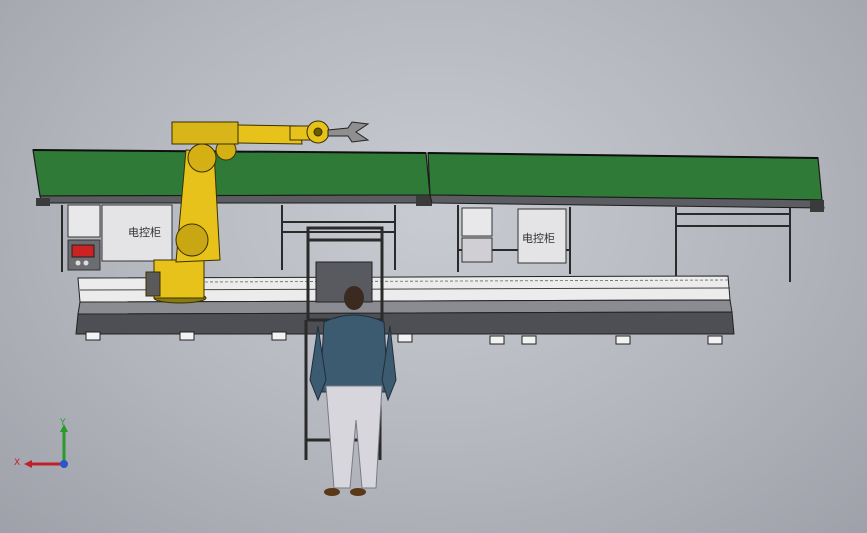  Describe the element at coordinates (144, 232) in the screenshot. I see `left-cabinet-label: 电控柜` at that location.